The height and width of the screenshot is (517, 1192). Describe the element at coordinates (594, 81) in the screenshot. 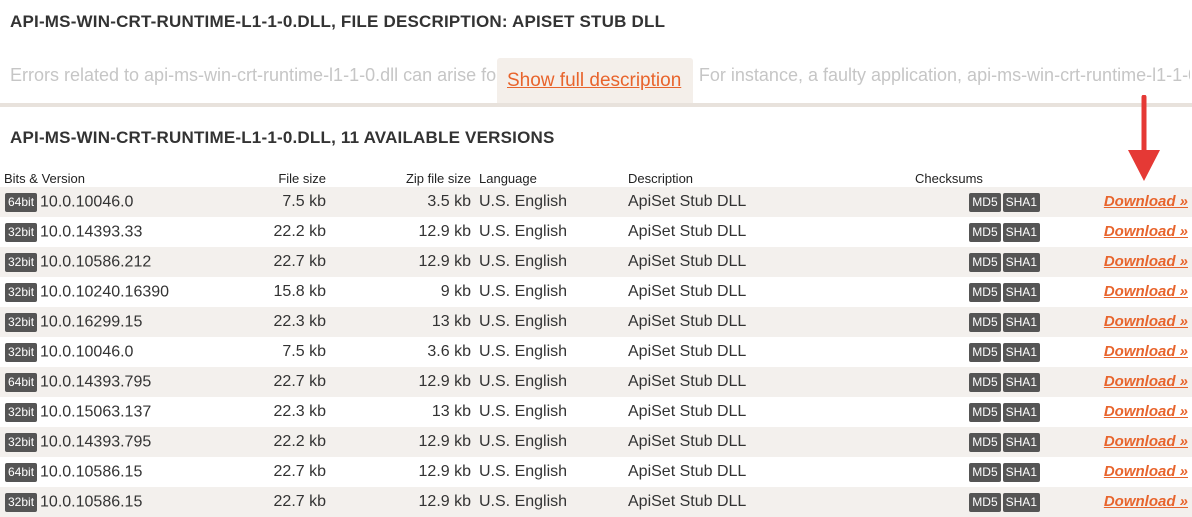

I see `show-full-description-link: Show full description` at that location.